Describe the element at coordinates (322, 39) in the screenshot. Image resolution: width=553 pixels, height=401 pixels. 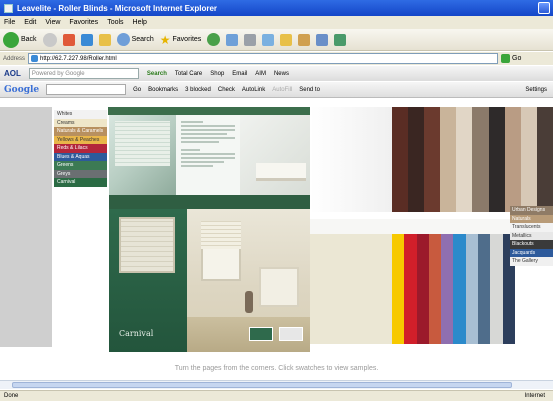
I see `research-icon` at that location.